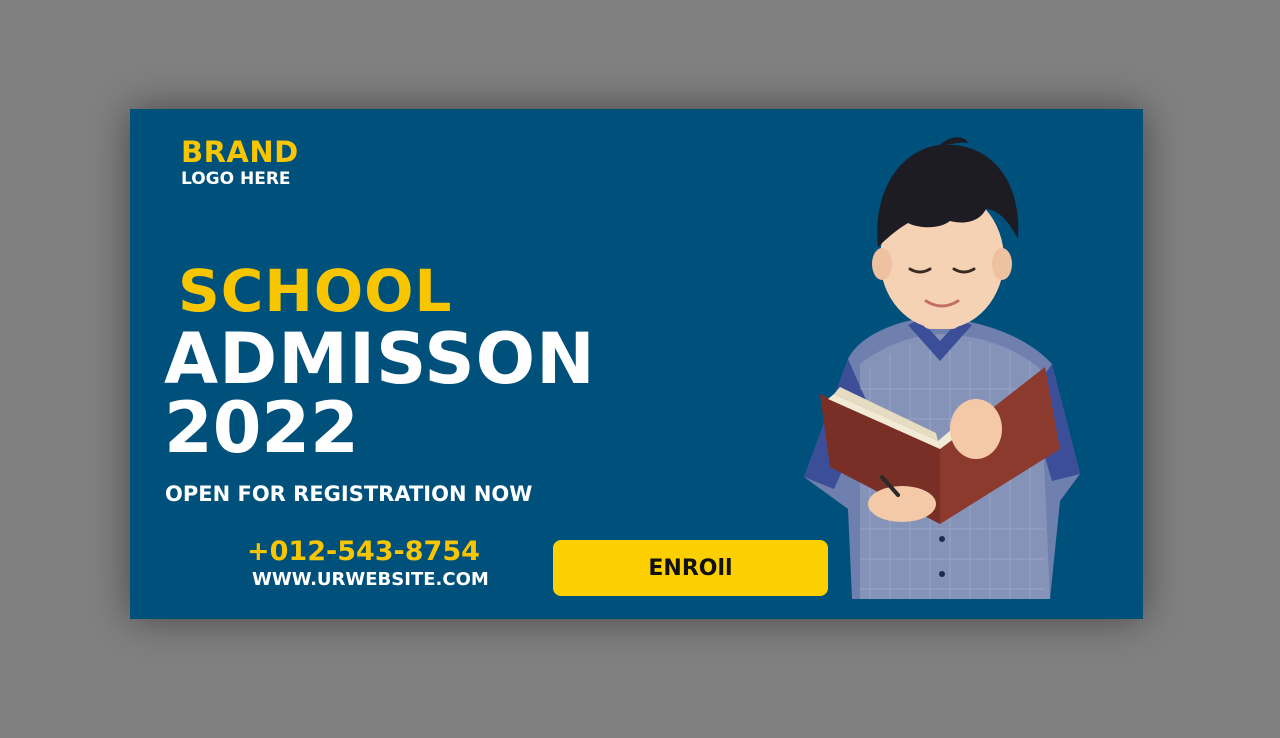 This screenshot has width=1280, height=738. Describe the element at coordinates (240, 152) in the screenshot. I see `brand-name: BRAND` at that location.